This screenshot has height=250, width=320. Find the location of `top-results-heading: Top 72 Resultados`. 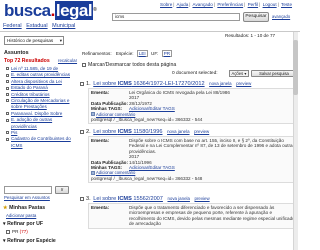

top-results-heading: Top 72 Resultados is located at coordinates (27, 61).